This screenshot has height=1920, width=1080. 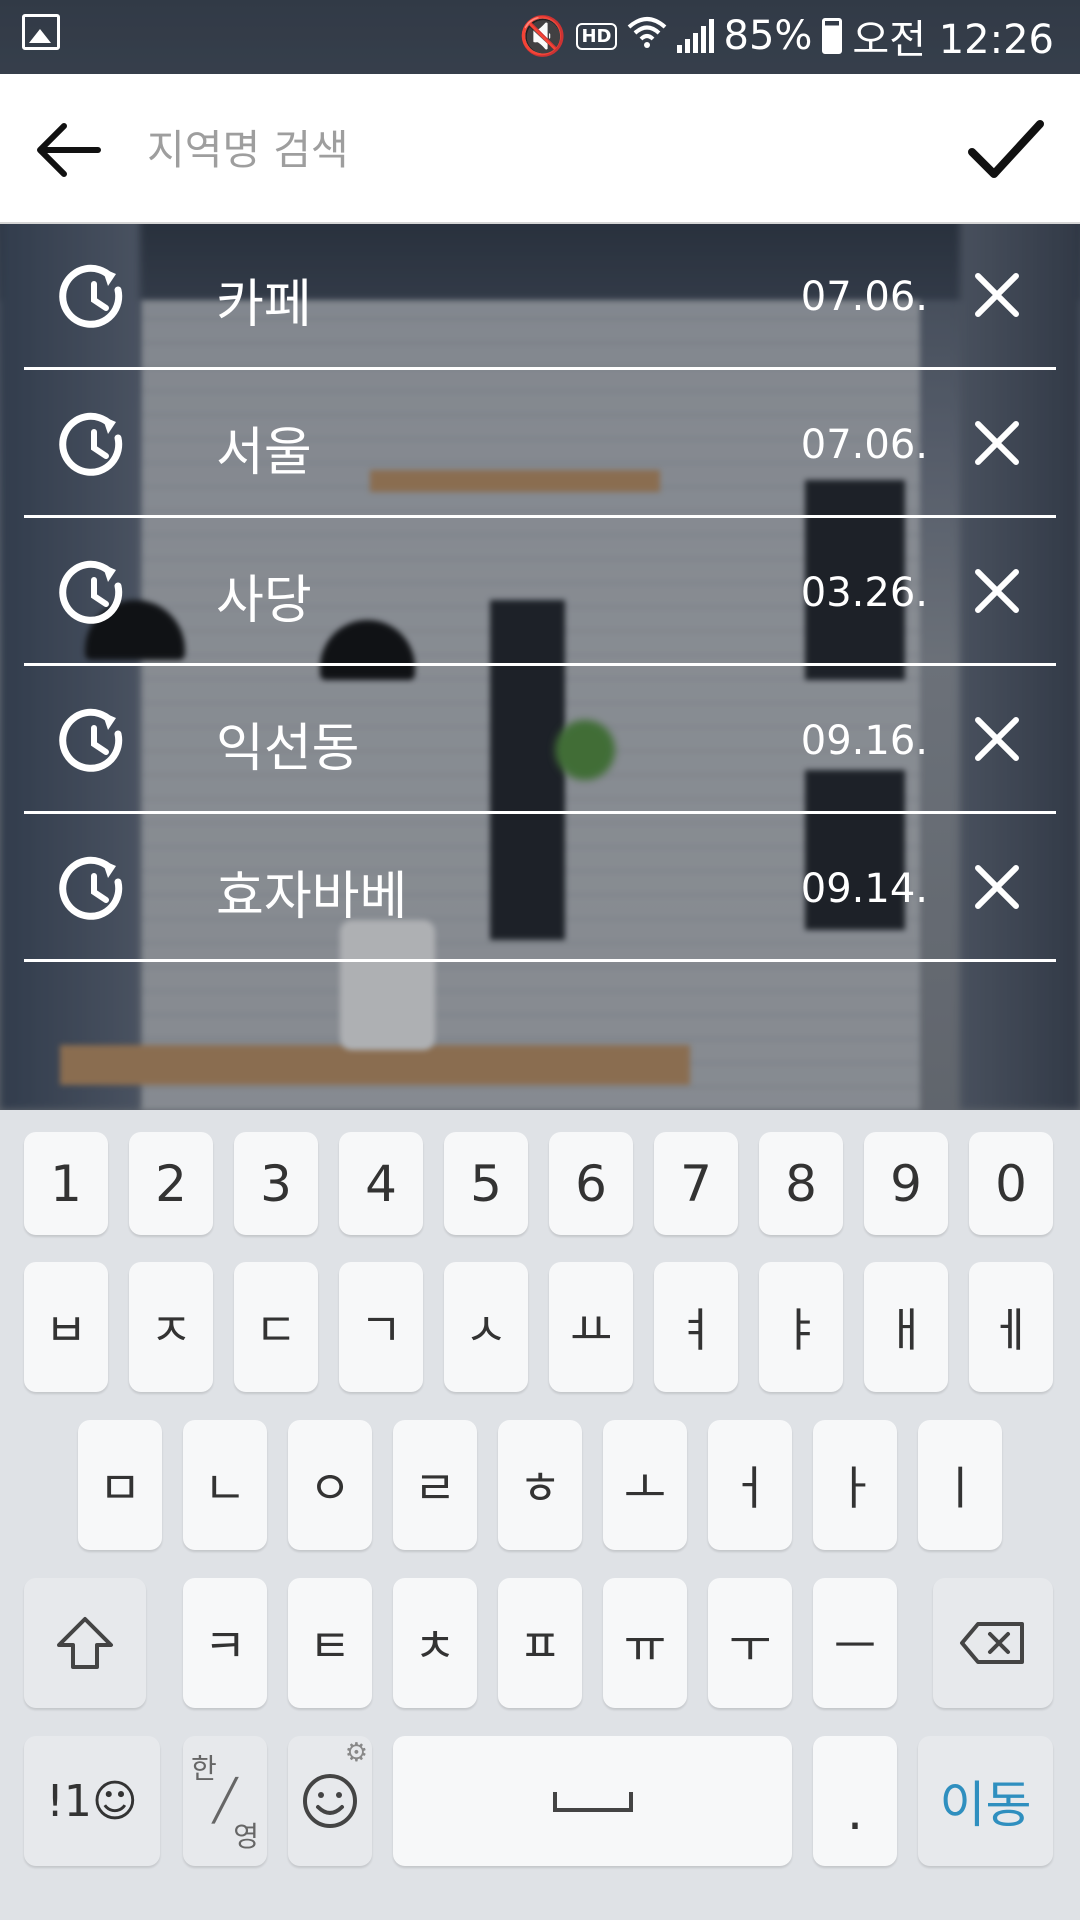 I want to click on status-bar: 🔇 HD 85% 오전 12:26, so click(x=540, y=37).